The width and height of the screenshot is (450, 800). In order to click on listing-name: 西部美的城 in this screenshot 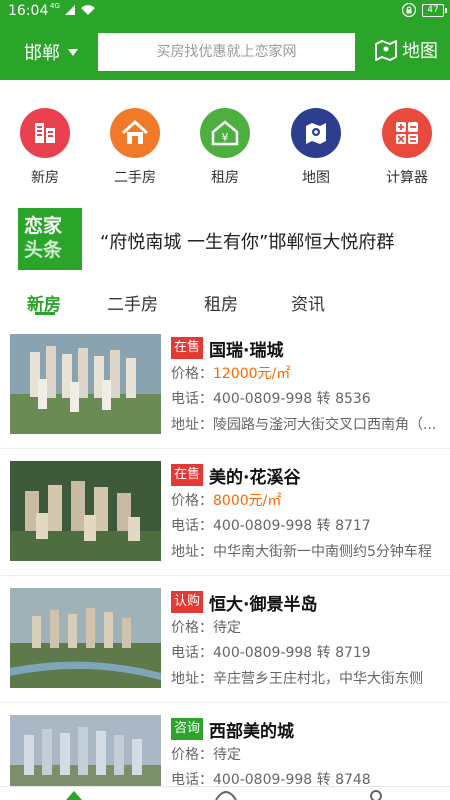, I will do `click(251, 732)`.